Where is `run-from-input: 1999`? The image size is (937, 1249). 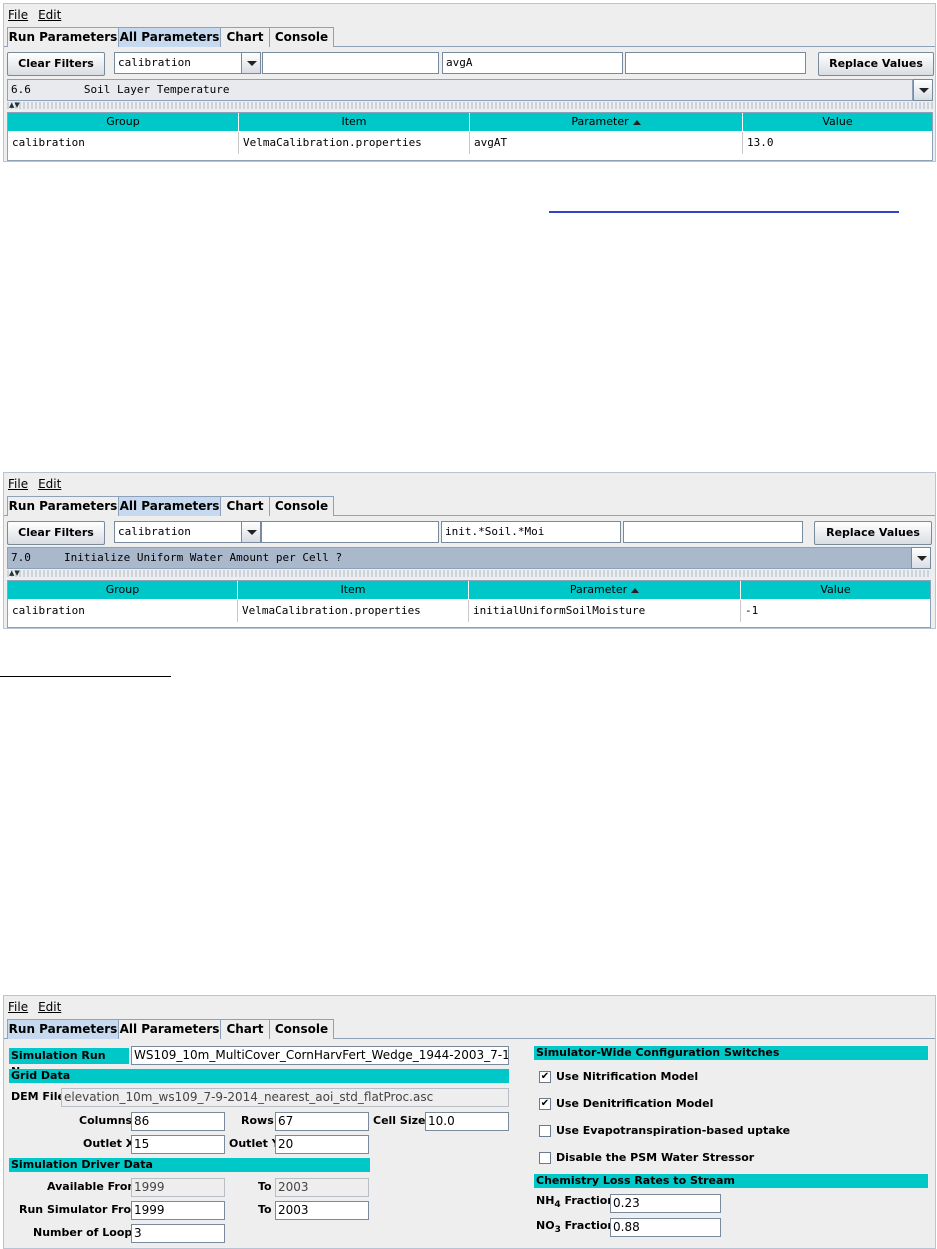 run-from-input: 1999 is located at coordinates (178, 1210).